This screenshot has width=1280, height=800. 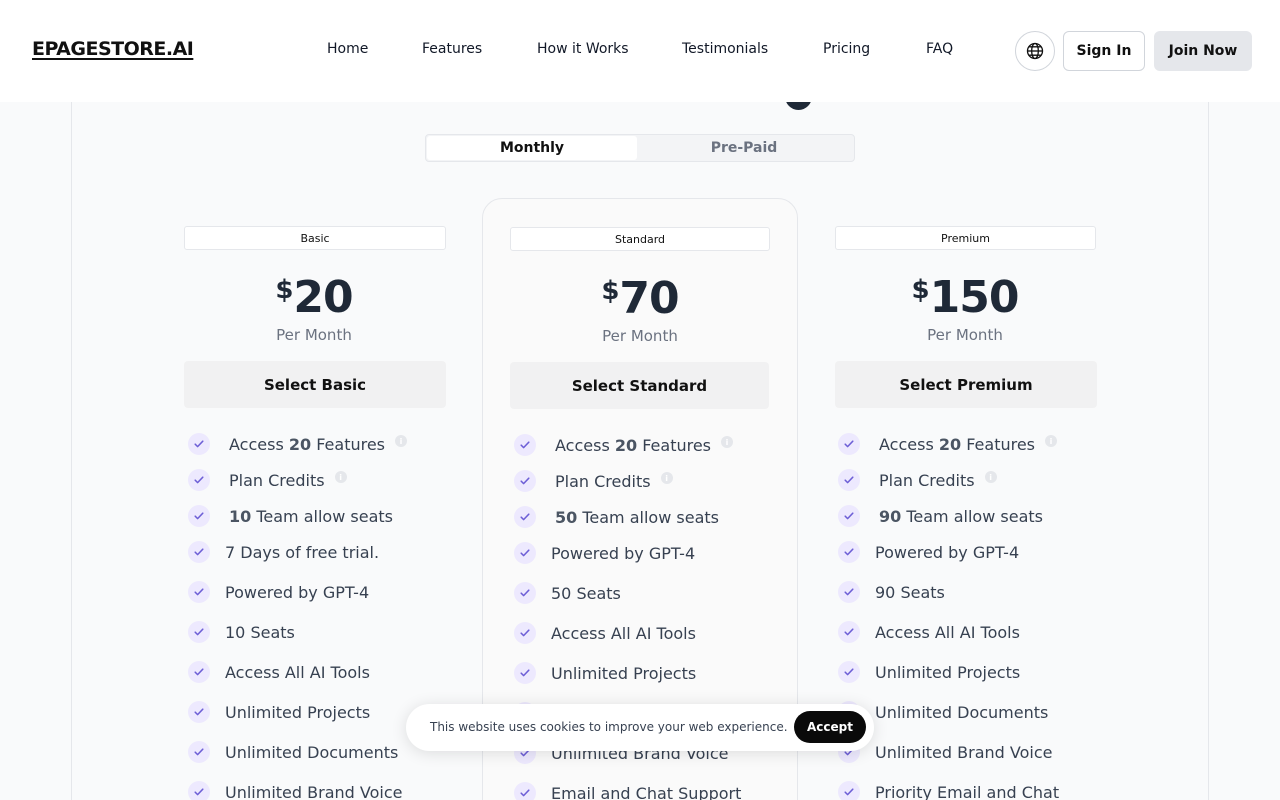 I want to click on feature-text: 50 Team allow seats, so click(x=637, y=517).